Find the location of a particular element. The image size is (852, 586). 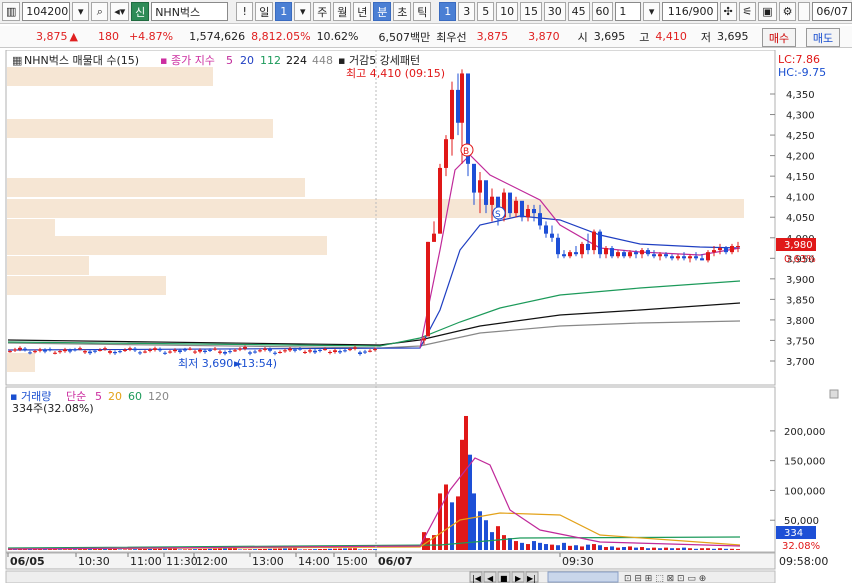

high-label: 고 is located at coordinates (644, 37).